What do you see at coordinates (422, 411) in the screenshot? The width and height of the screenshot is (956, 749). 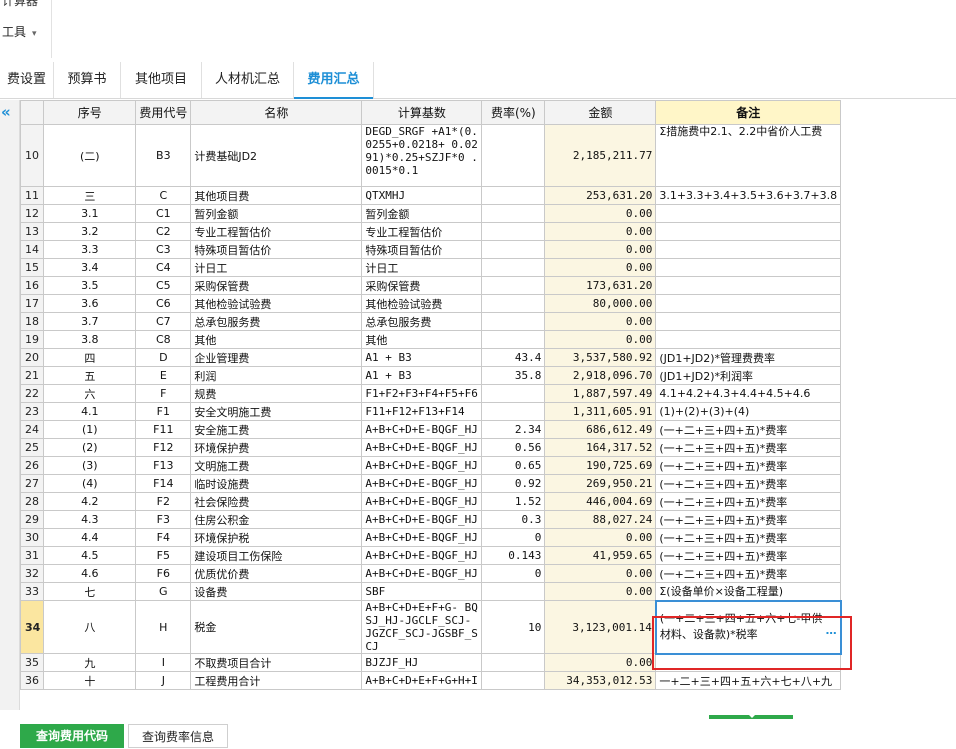 I see `cell-base: F11+F12+F13+F14` at bounding box center [422, 411].